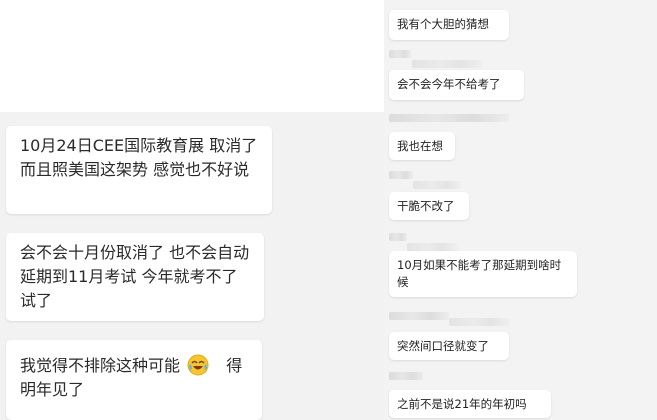  I want to click on chat-bubble-6: 突然间口径就变了, so click(449, 346).